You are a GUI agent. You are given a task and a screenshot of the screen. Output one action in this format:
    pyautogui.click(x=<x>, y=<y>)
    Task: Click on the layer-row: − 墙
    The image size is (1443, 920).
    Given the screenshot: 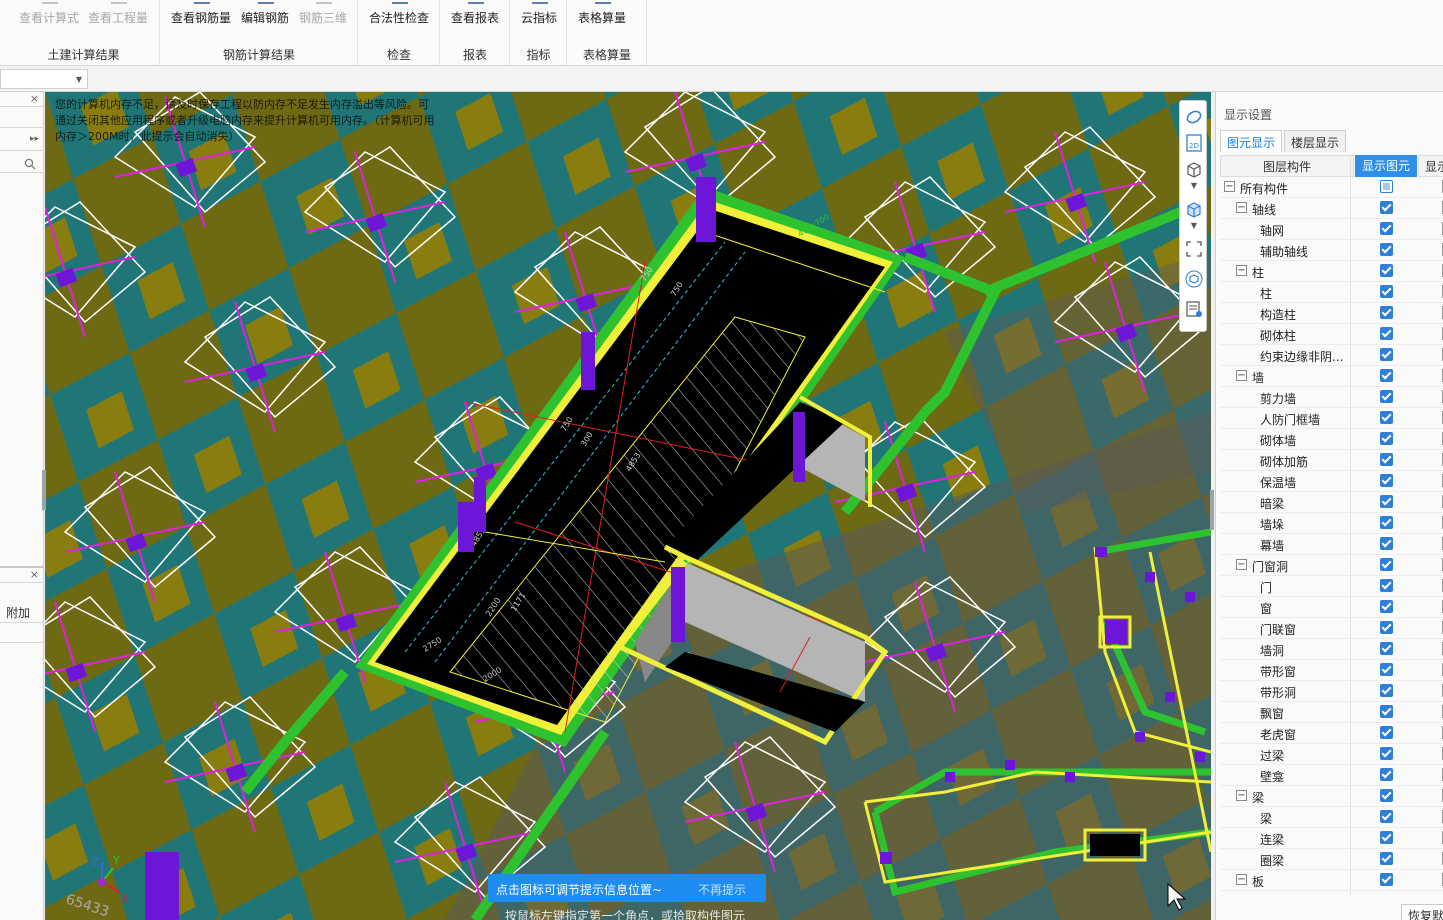 What is the action you would take?
    pyautogui.click(x=1331, y=376)
    